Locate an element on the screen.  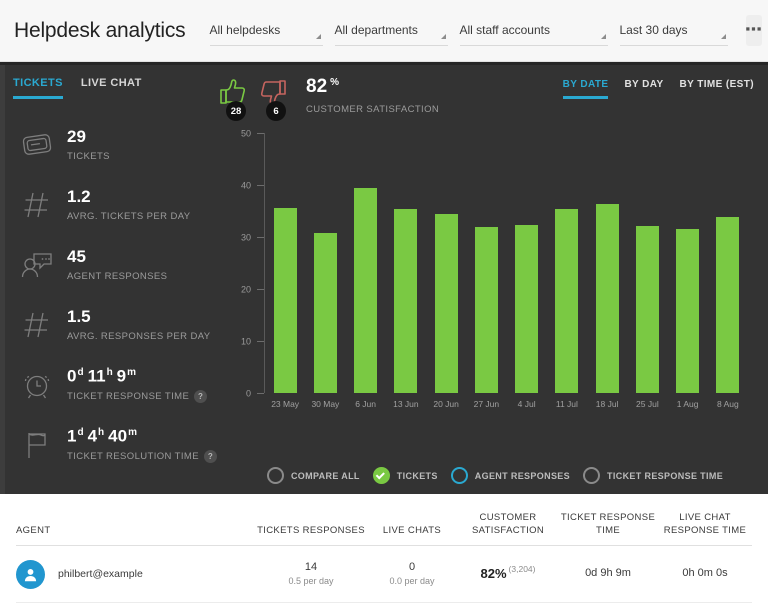
filter-staff-accounts-label: All staff accounts is located at coordinates (505, 30).